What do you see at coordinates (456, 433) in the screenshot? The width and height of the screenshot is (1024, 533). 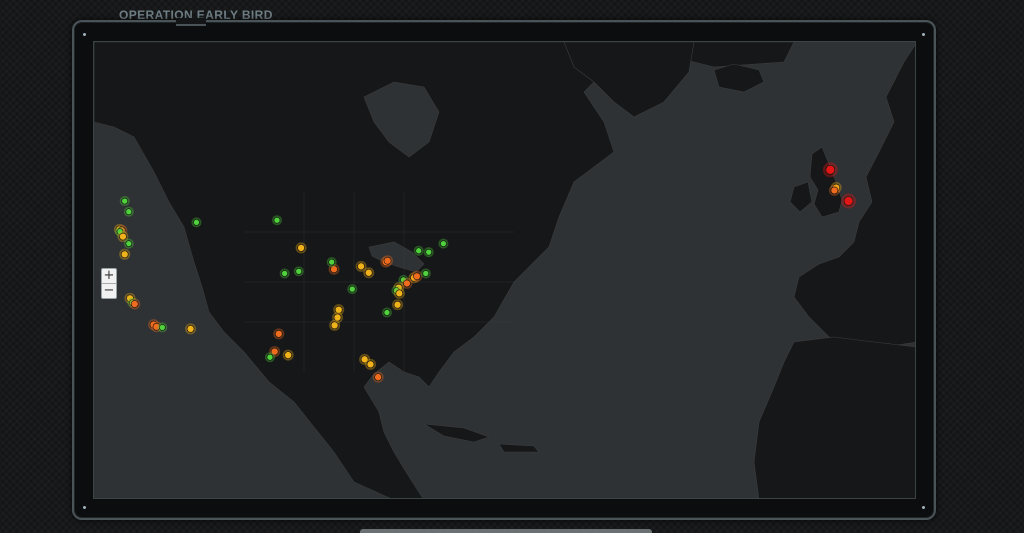 I see `caribbean-islands` at bounding box center [456, 433].